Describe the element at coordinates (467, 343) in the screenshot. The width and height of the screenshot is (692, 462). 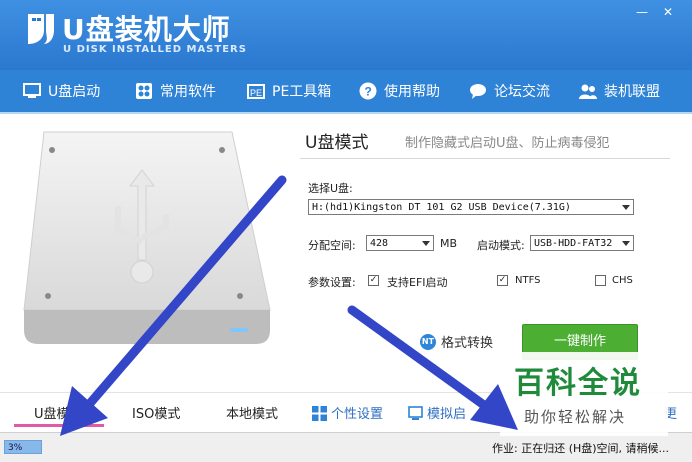
I see `format-convert-label: 格式转换` at that location.